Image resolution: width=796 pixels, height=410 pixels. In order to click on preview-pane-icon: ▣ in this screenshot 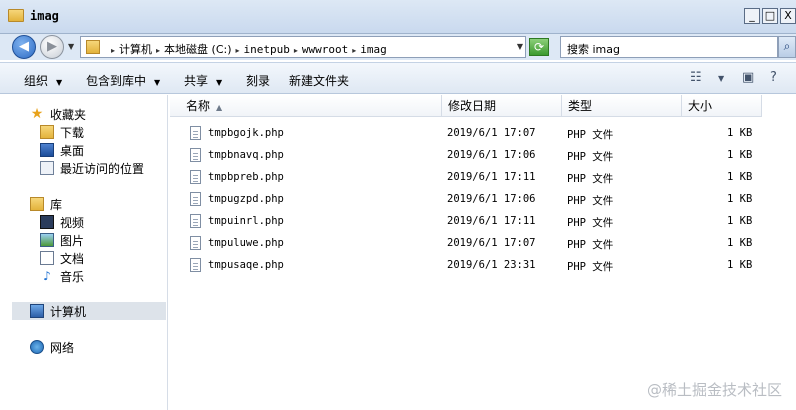, I will do `click(748, 77)`.